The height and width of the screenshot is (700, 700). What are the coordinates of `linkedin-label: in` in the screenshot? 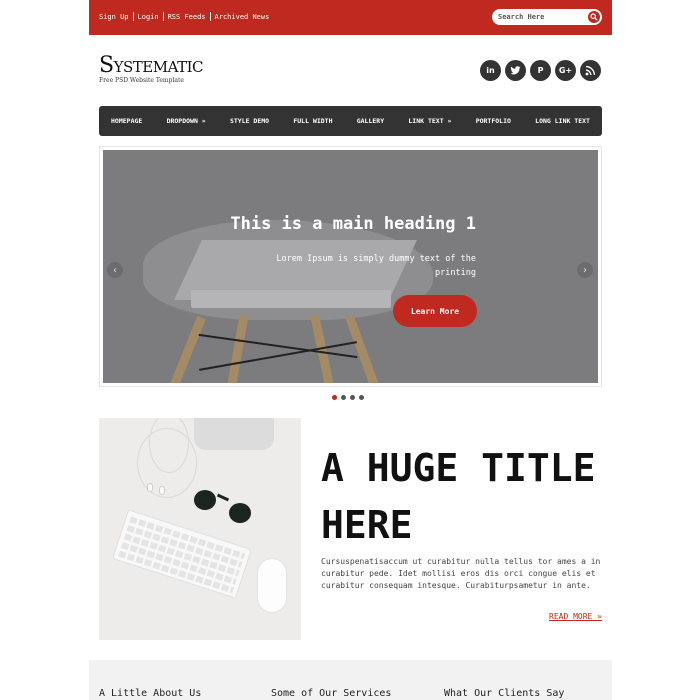 It's located at (490, 70).